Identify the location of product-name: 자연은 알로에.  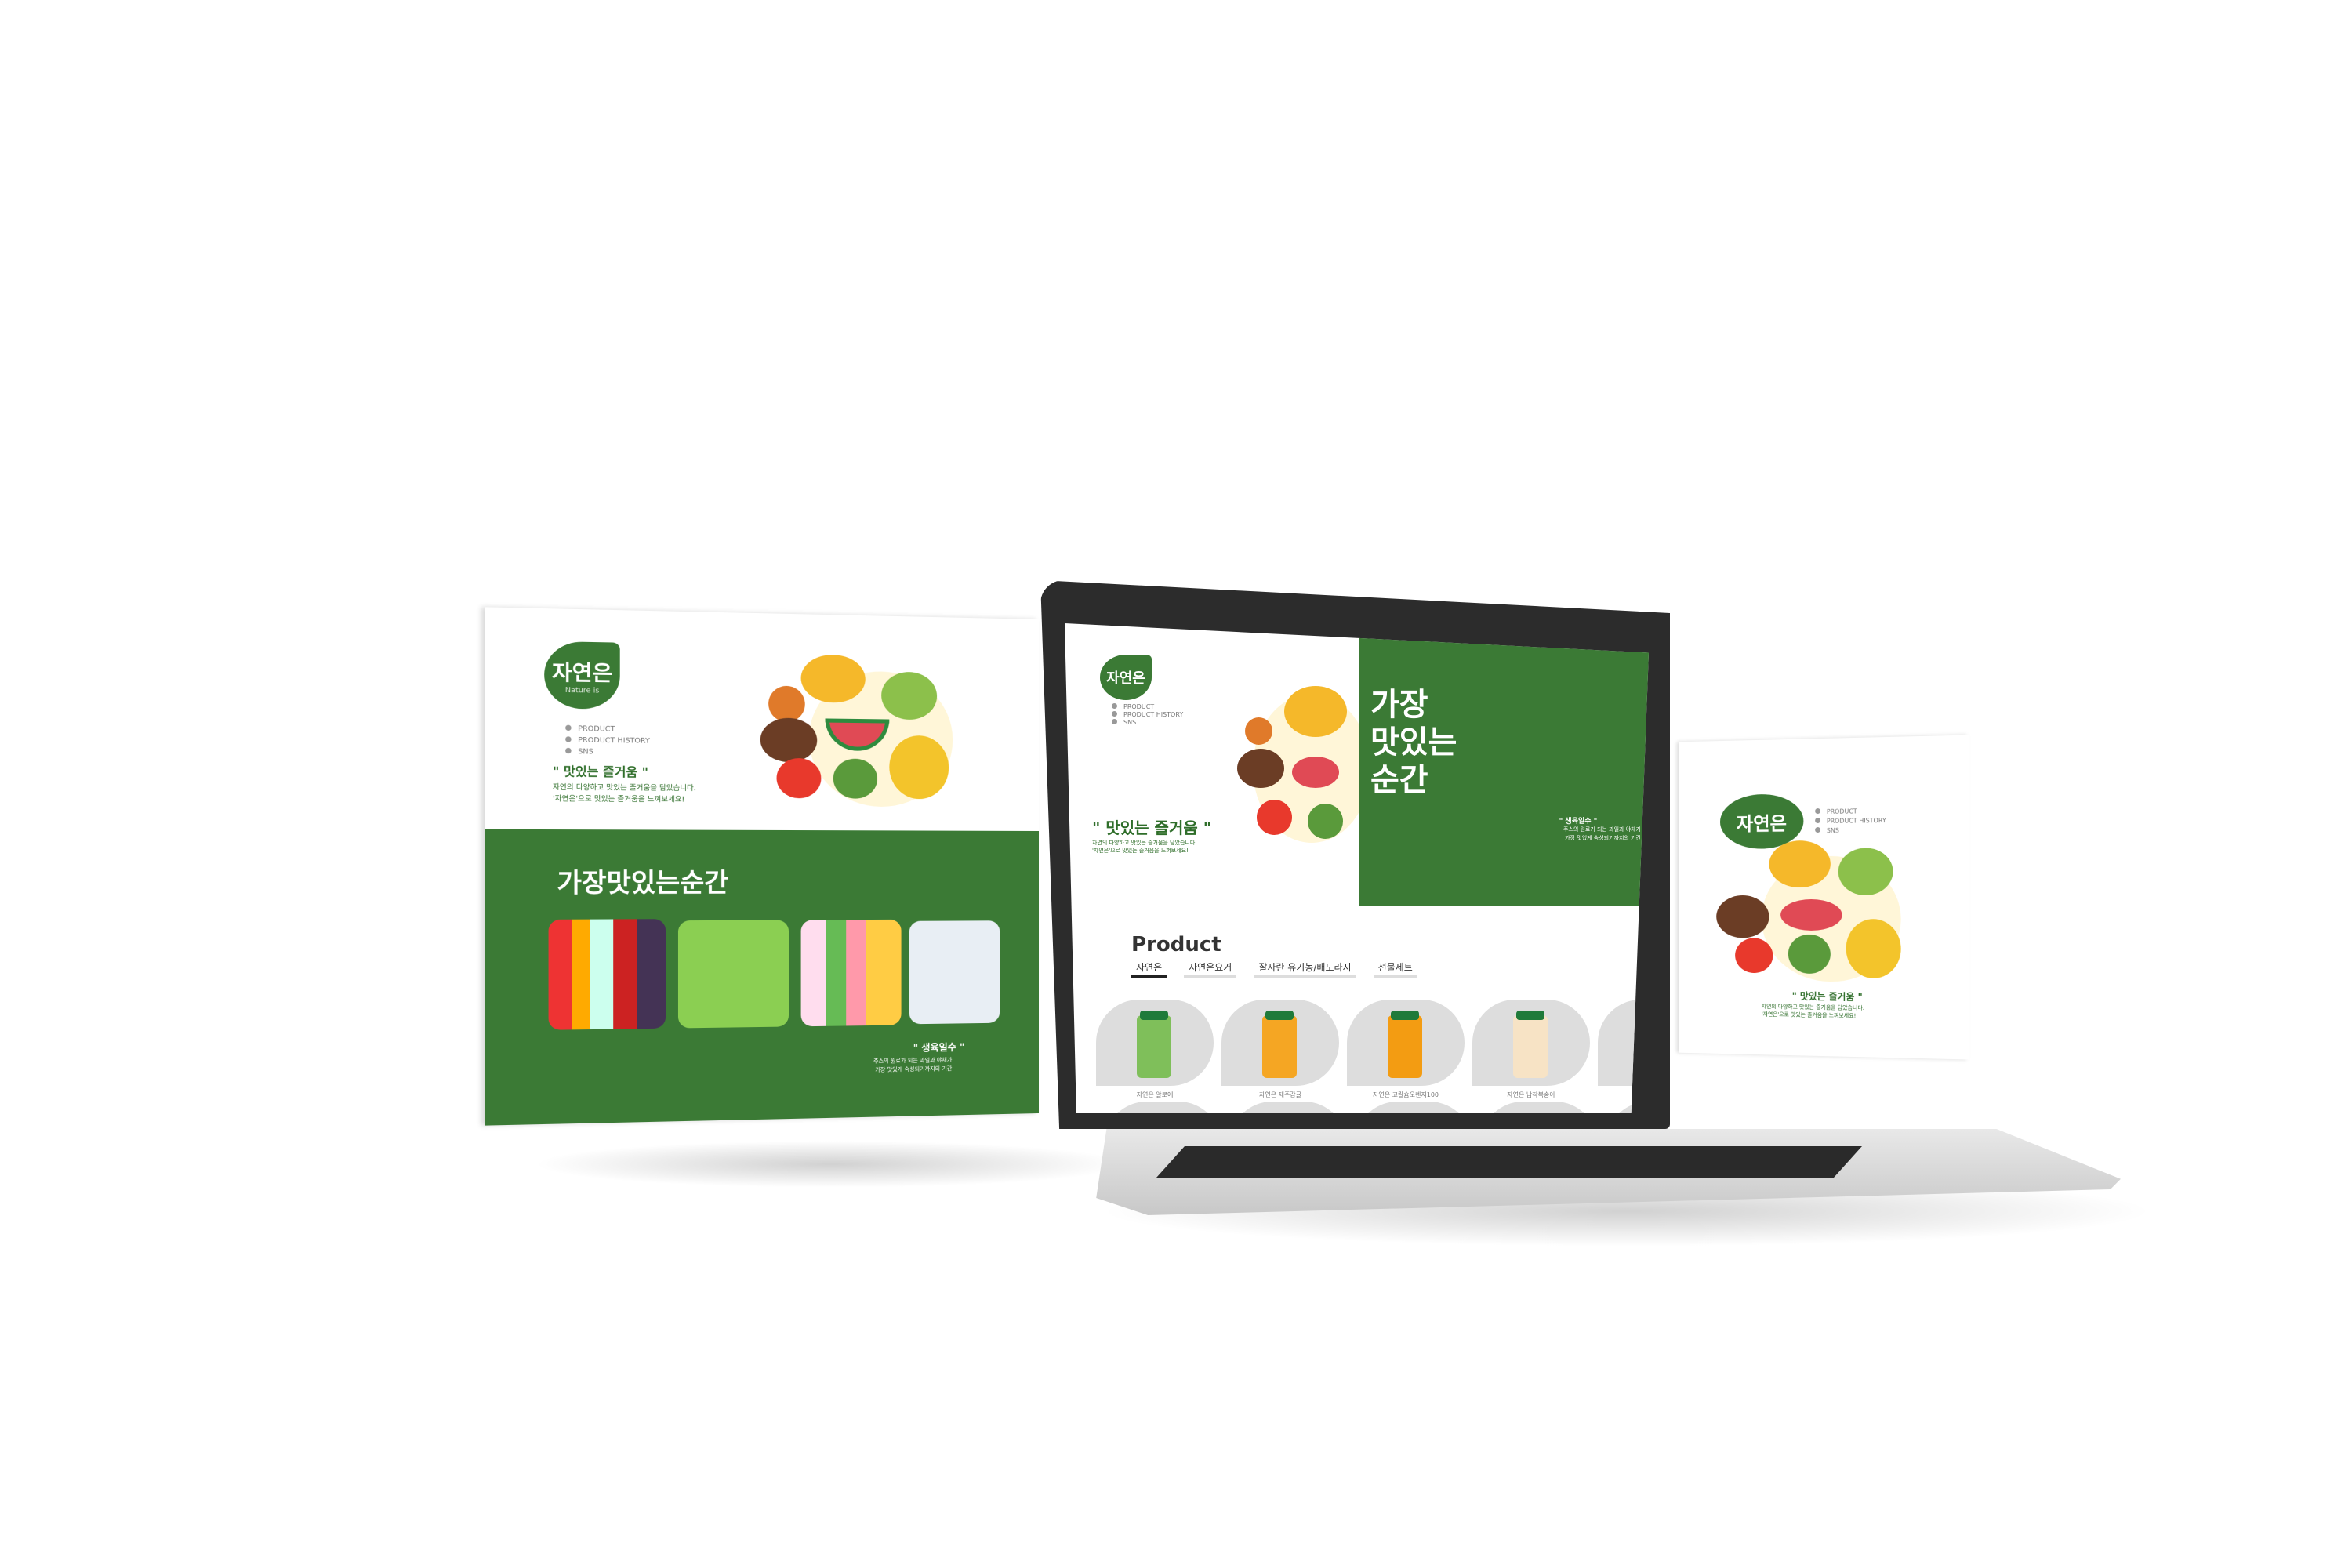
(1155, 1095).